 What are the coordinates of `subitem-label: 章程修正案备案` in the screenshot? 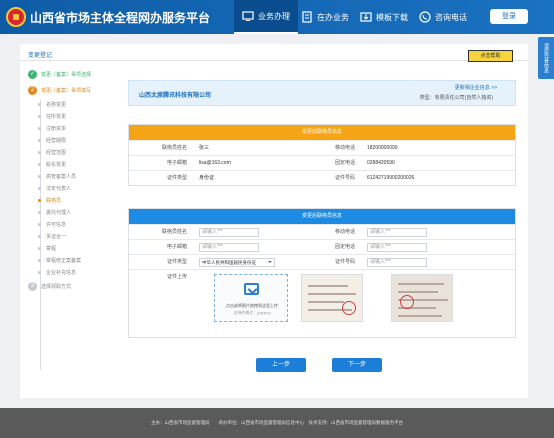 It's located at (64, 260).